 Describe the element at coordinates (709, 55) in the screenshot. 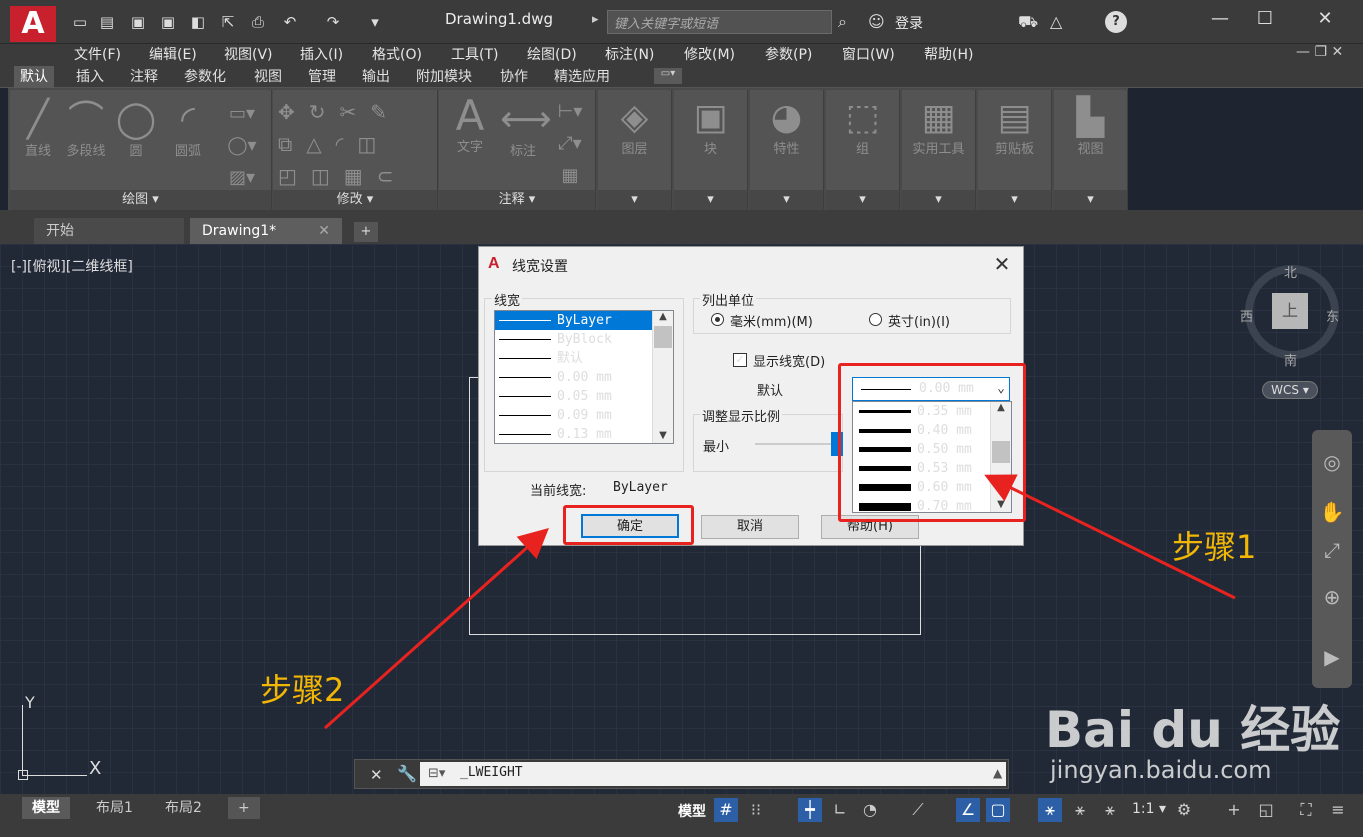

I see `menu-modify: 修改(M)` at that location.